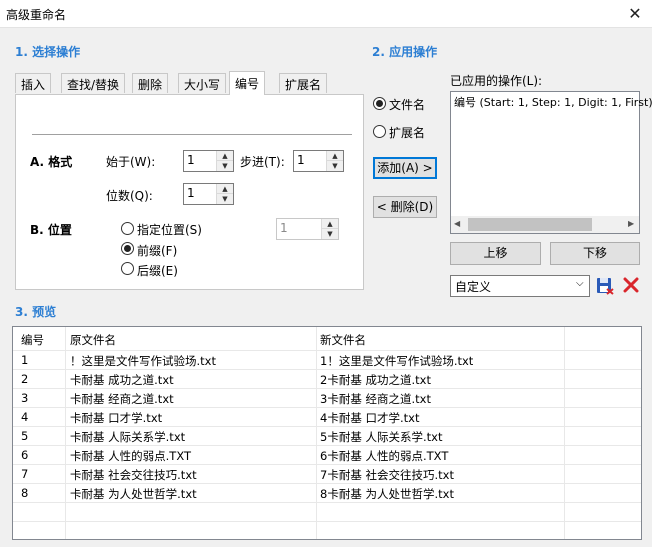 This screenshot has height=547, width=652. I want to click on digits-up-arrow-icon: ▲, so click(225, 189).